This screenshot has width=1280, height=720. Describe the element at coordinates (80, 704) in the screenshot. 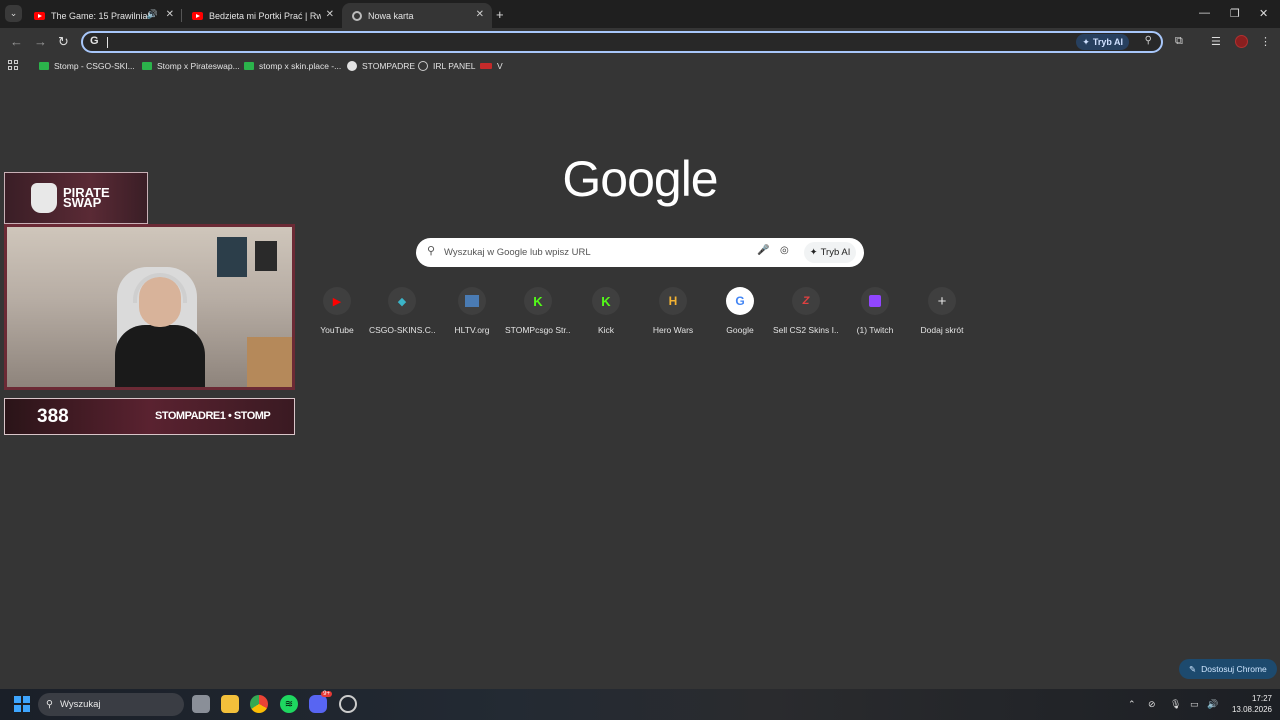

I see `taskbar-search-label: Wyszukaj` at that location.